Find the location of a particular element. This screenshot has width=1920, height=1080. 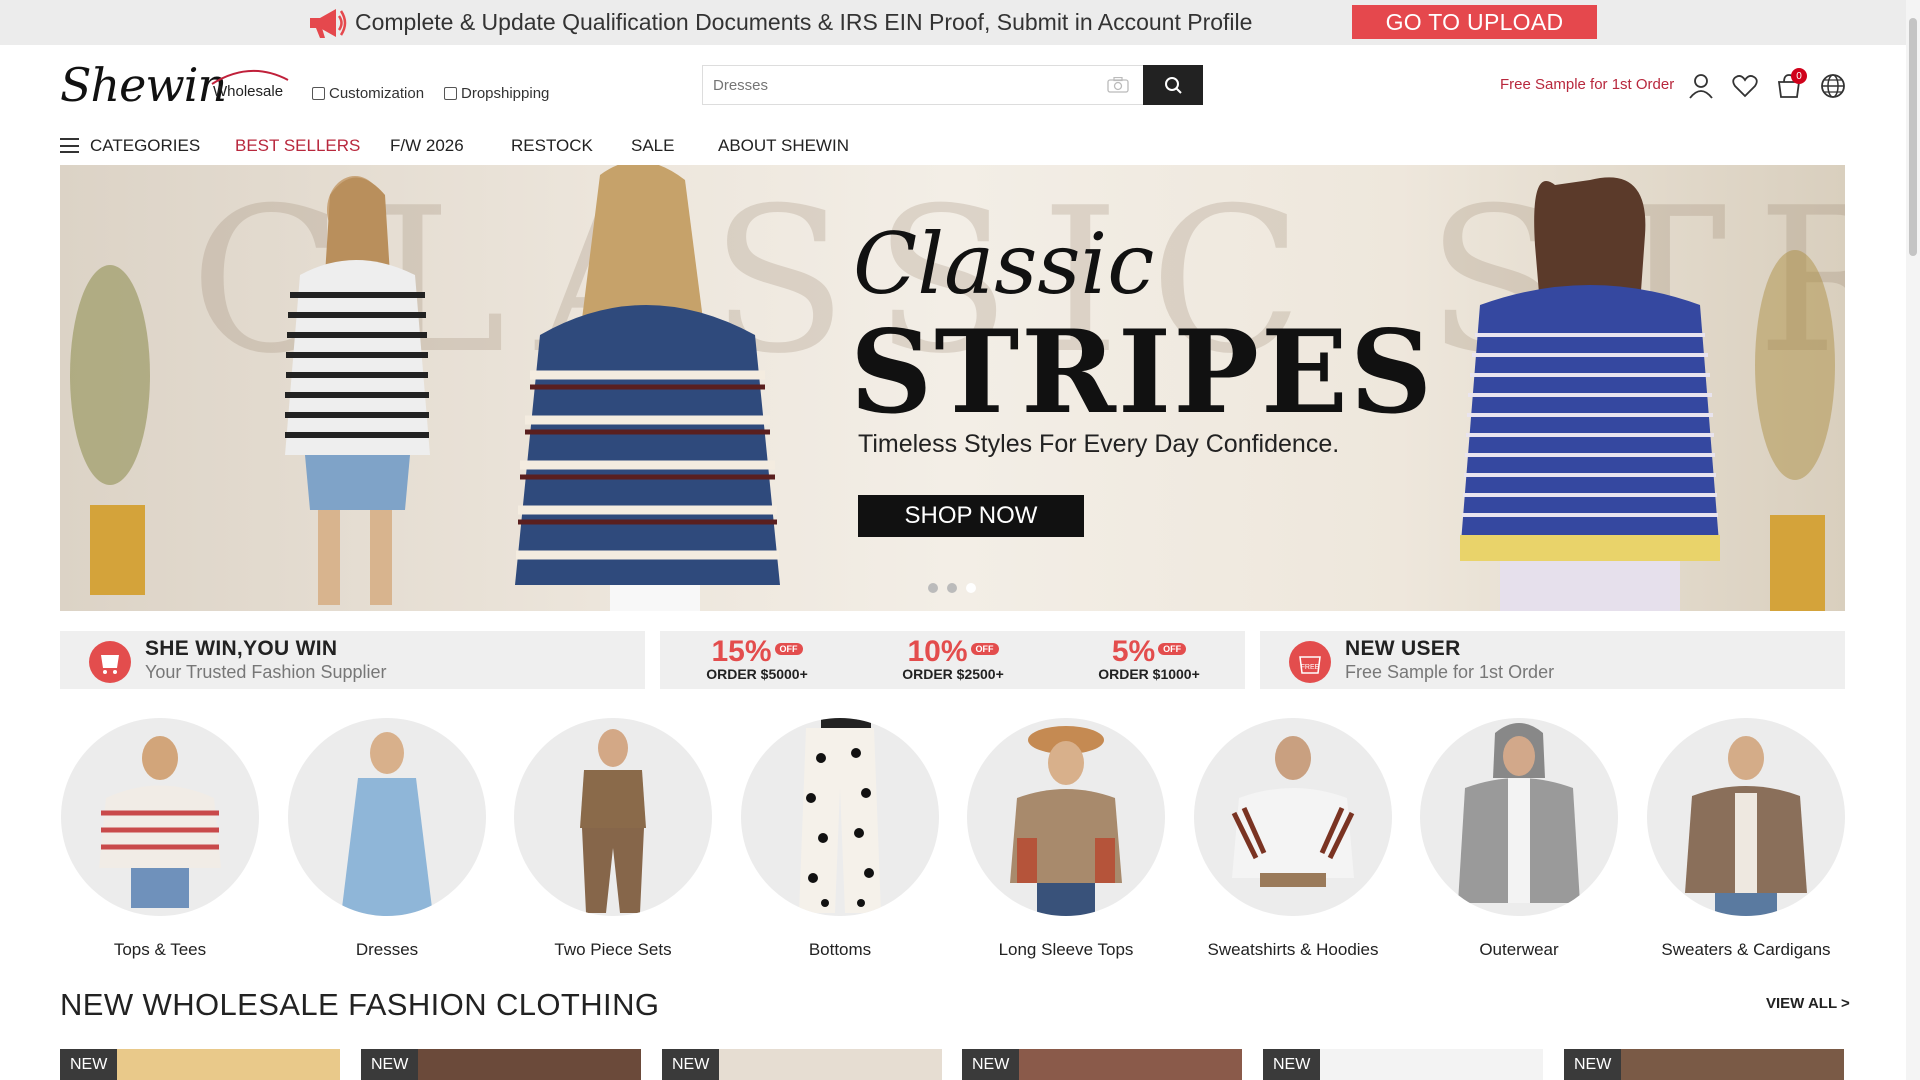

plant-left-decoration is located at coordinates (110, 430).